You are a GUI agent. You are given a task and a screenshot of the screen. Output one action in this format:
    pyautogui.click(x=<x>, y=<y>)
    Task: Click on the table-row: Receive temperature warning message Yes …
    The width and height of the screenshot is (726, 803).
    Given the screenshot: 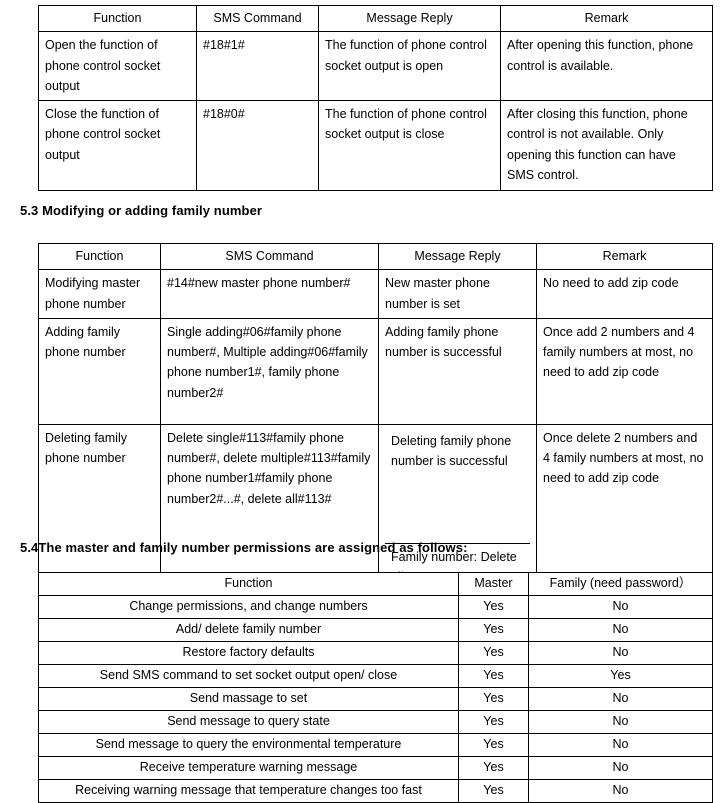 What is the action you would take?
    pyautogui.click(x=375, y=768)
    